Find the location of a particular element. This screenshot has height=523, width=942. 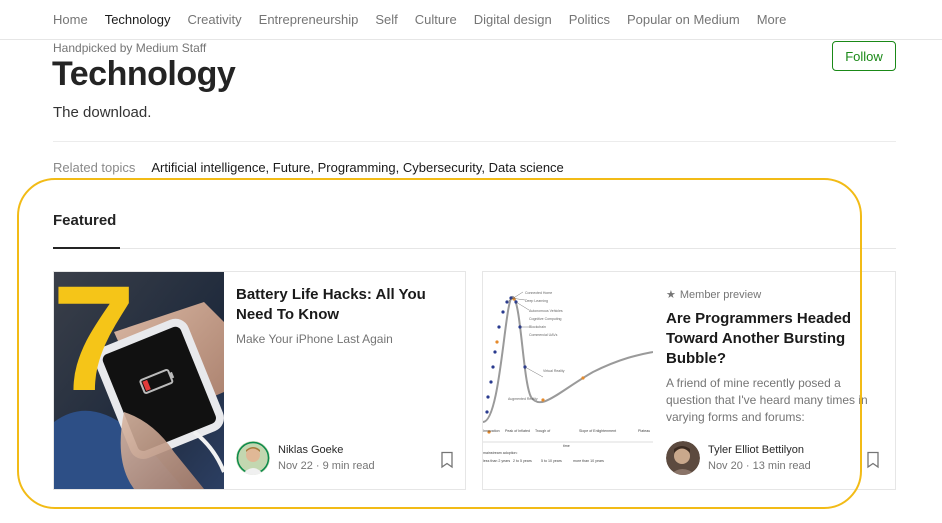

article-meta: Nov 20 · 13 min read is located at coordinates (759, 466).